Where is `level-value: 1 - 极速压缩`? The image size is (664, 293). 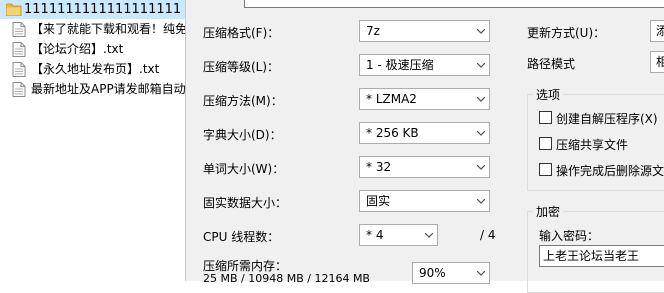 level-value: 1 - 极速压缩 is located at coordinates (400, 65).